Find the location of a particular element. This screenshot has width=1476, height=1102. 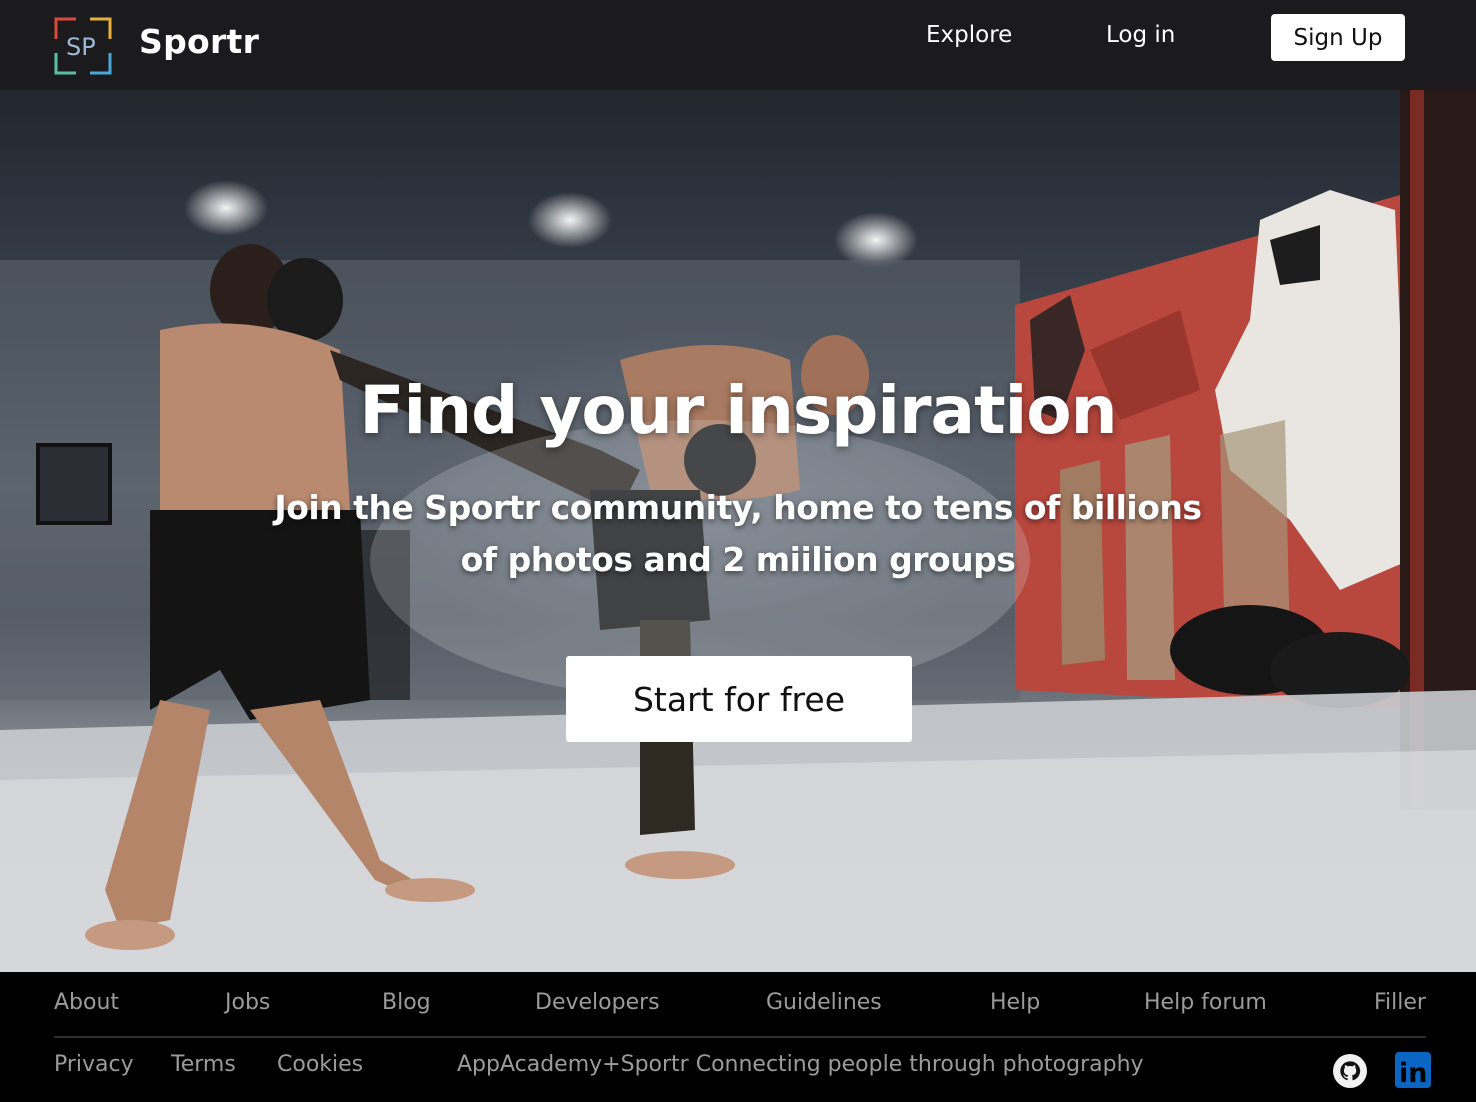

footer-link-cookies: Cookies is located at coordinates (320, 1064).